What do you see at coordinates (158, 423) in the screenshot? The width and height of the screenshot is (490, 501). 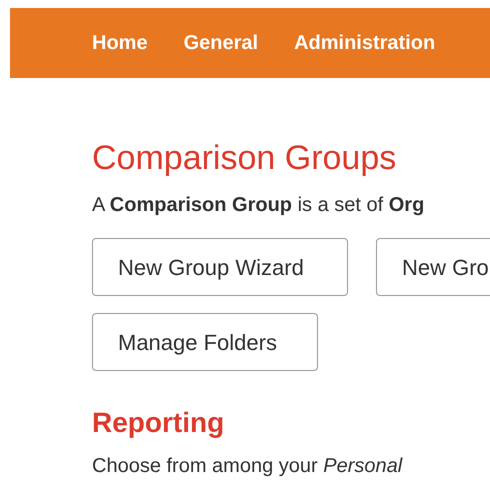 I see `section-heading: Reporting` at bounding box center [158, 423].